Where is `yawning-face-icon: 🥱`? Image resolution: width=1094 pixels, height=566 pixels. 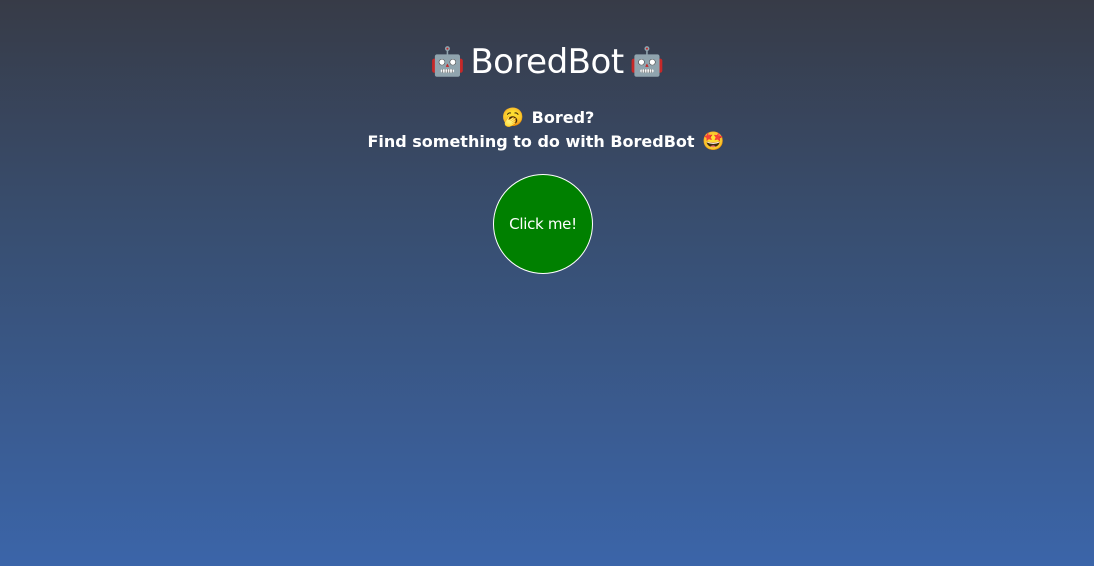
yawning-face-icon: 🥱 is located at coordinates (513, 117).